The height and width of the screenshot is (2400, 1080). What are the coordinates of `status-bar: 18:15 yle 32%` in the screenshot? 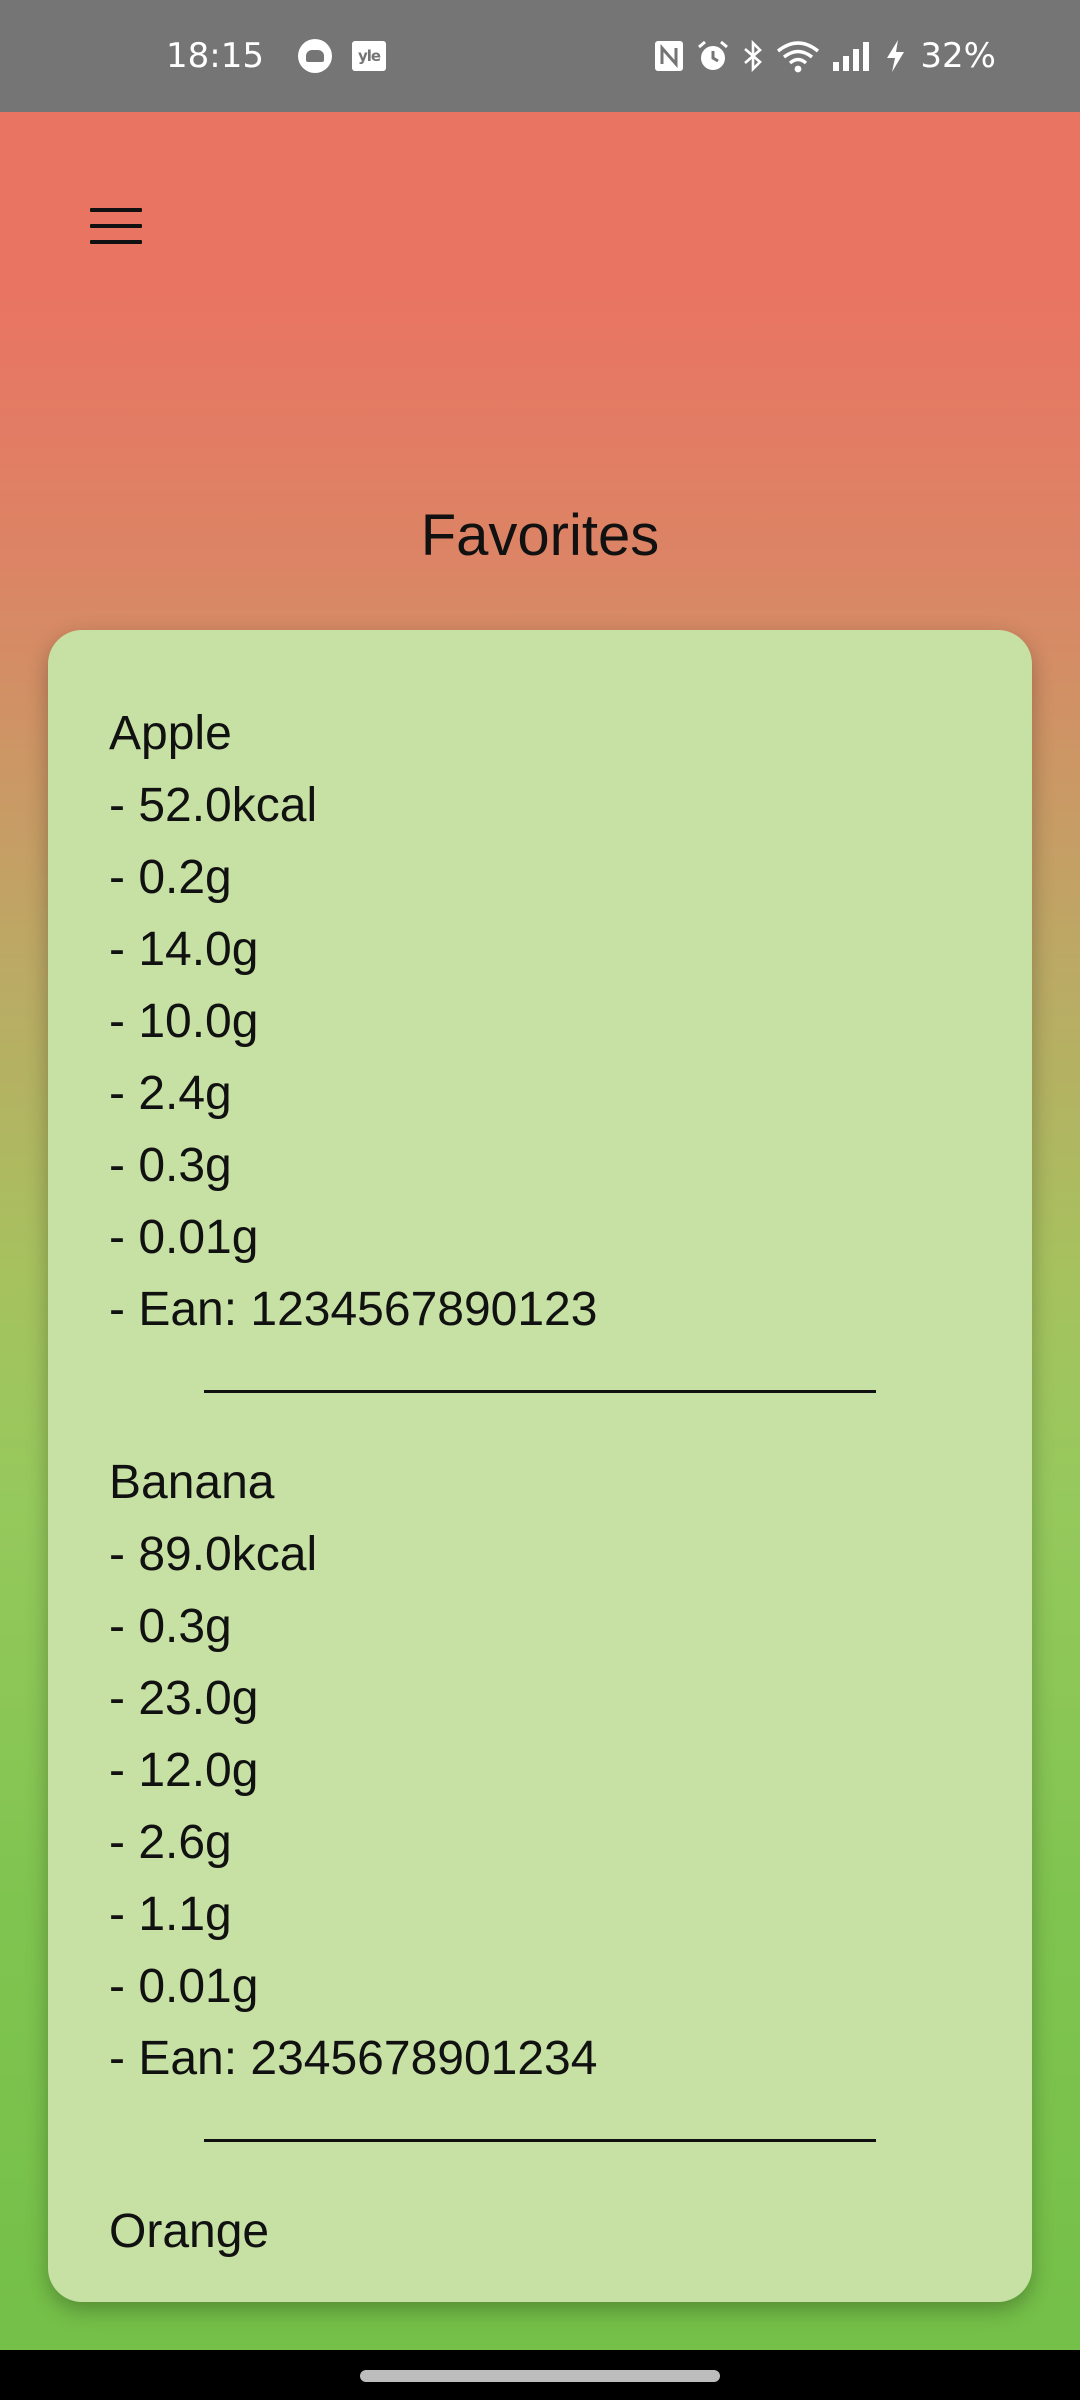 It's located at (540, 56).